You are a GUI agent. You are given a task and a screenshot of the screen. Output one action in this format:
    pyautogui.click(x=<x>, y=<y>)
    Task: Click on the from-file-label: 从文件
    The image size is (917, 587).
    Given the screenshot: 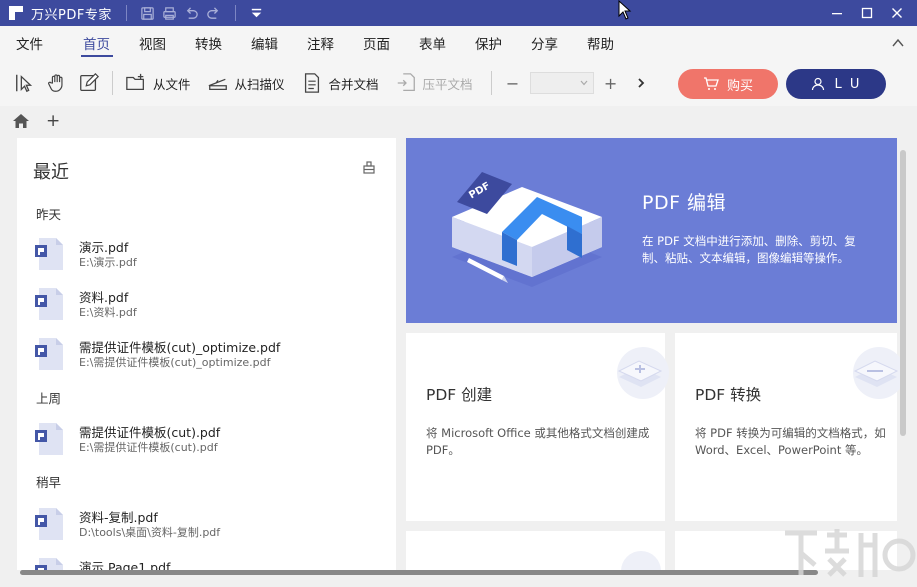 What is the action you would take?
    pyautogui.click(x=172, y=84)
    